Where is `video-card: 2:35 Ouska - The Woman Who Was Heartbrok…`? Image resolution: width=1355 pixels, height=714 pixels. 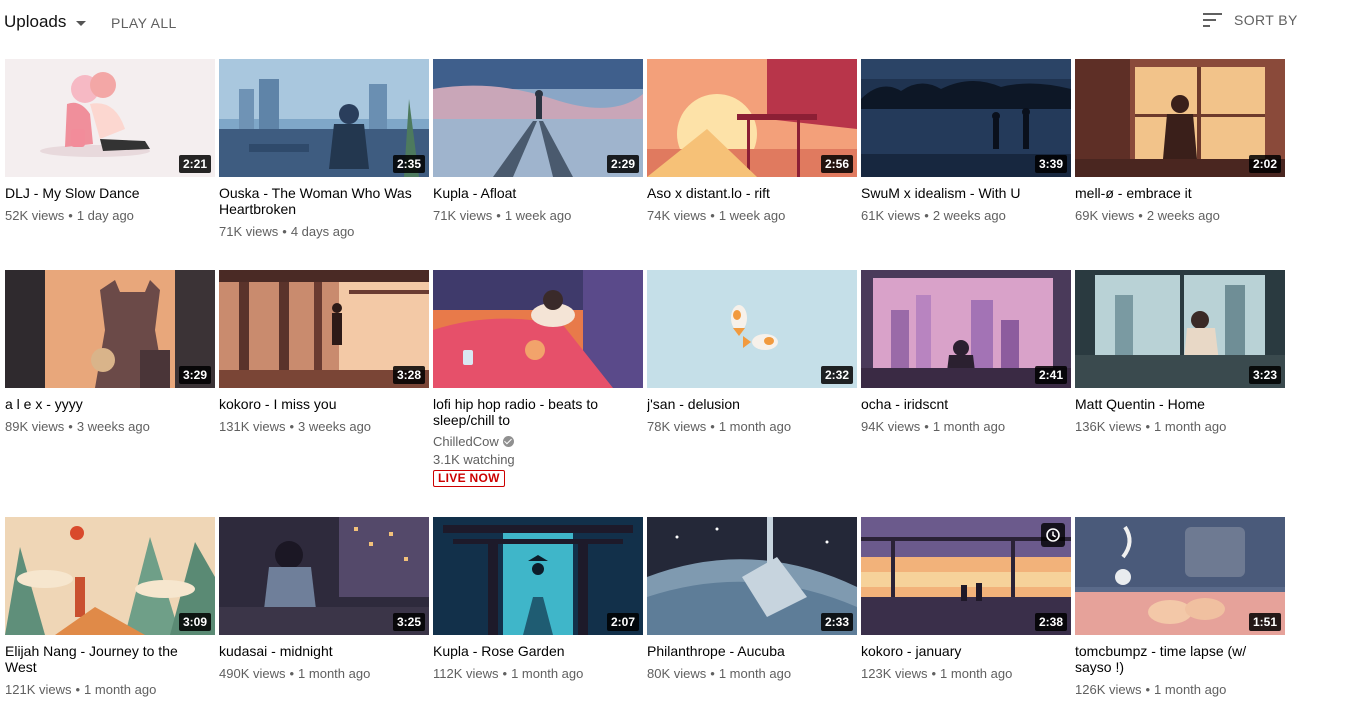 video-card: 2:35 Ouska - The Woman Who Was Heartbrok… is located at coordinates (324, 149).